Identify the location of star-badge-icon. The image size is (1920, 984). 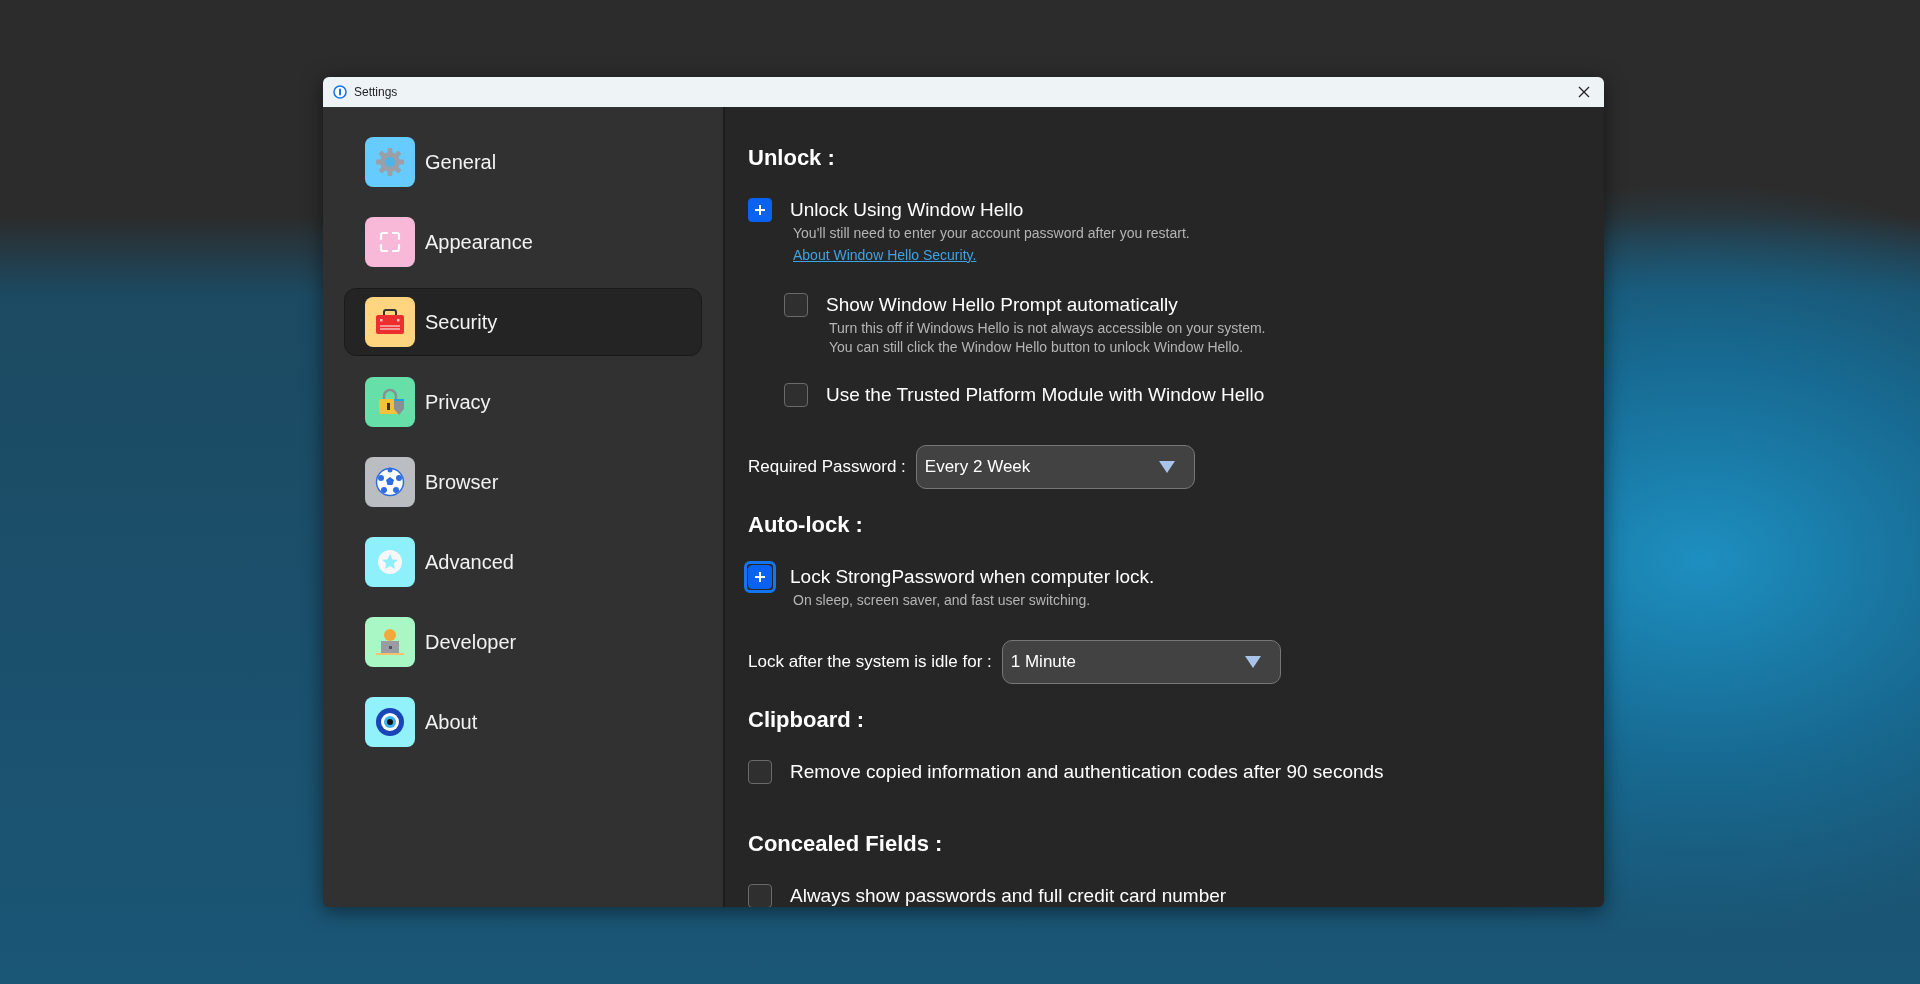
(390, 562).